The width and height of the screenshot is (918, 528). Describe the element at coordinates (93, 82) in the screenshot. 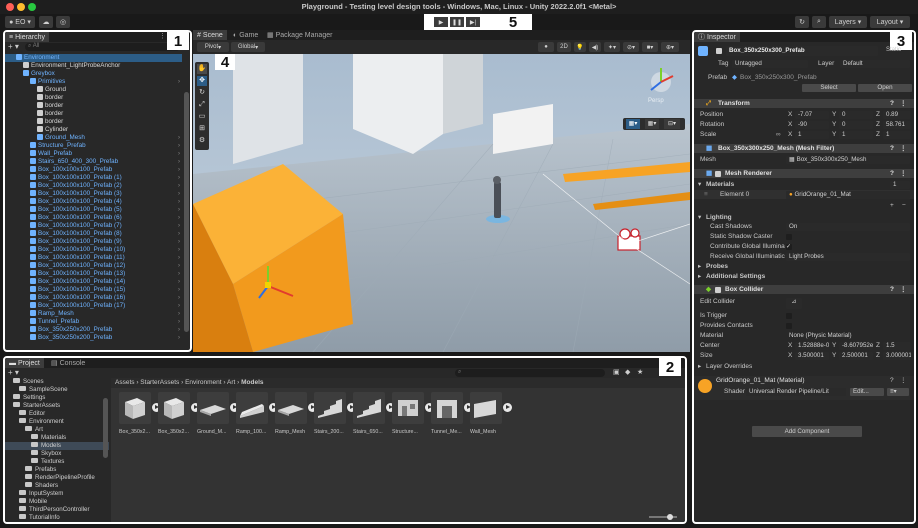

I see `hierarchy-item: Primitives ›` at that location.